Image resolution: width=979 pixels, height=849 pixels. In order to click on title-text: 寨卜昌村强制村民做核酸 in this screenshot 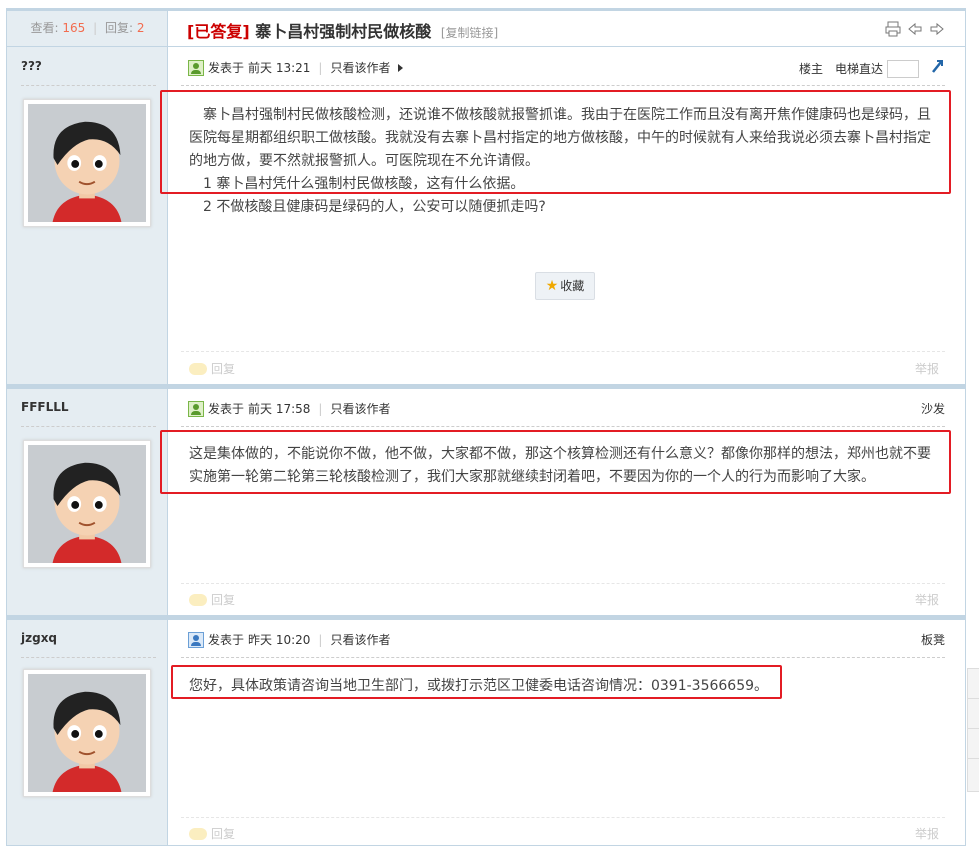, I will do `click(343, 31)`.